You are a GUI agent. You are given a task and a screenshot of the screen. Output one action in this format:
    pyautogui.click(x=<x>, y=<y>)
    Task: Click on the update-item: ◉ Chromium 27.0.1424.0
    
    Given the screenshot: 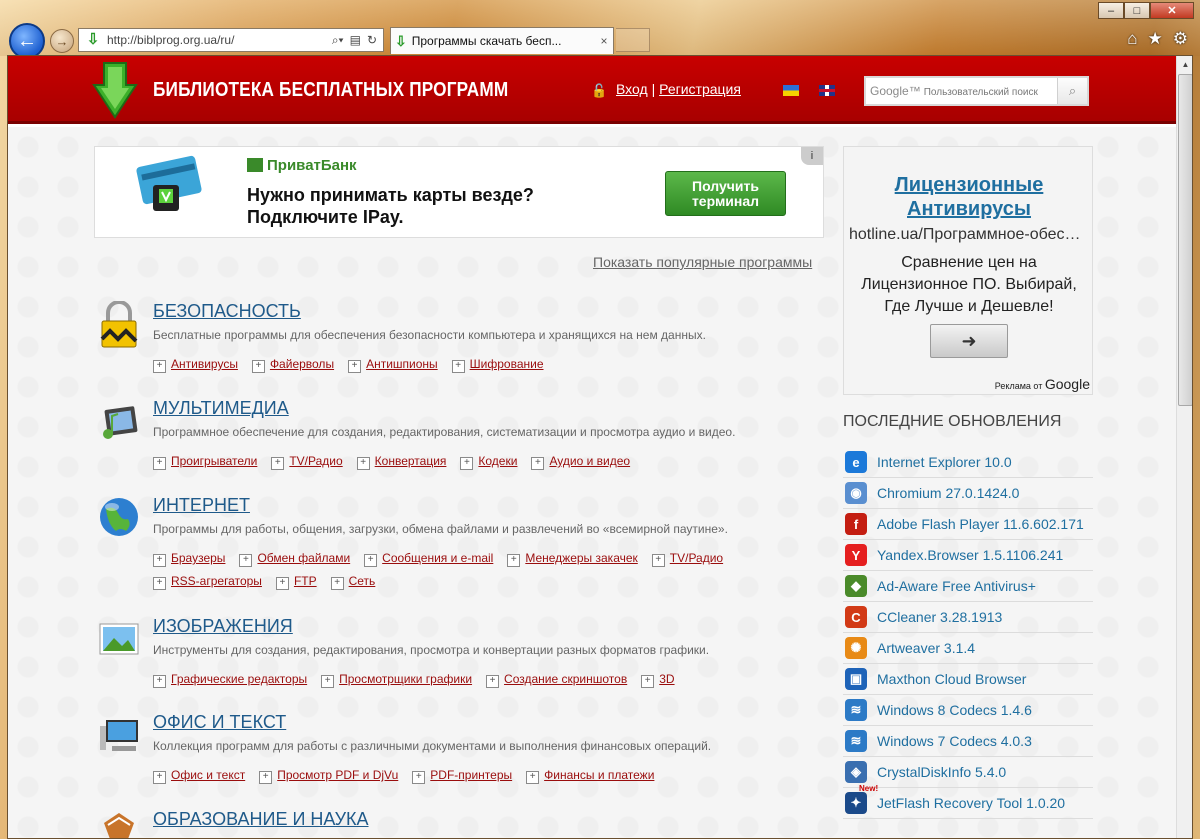 What is the action you would take?
    pyautogui.click(x=968, y=493)
    